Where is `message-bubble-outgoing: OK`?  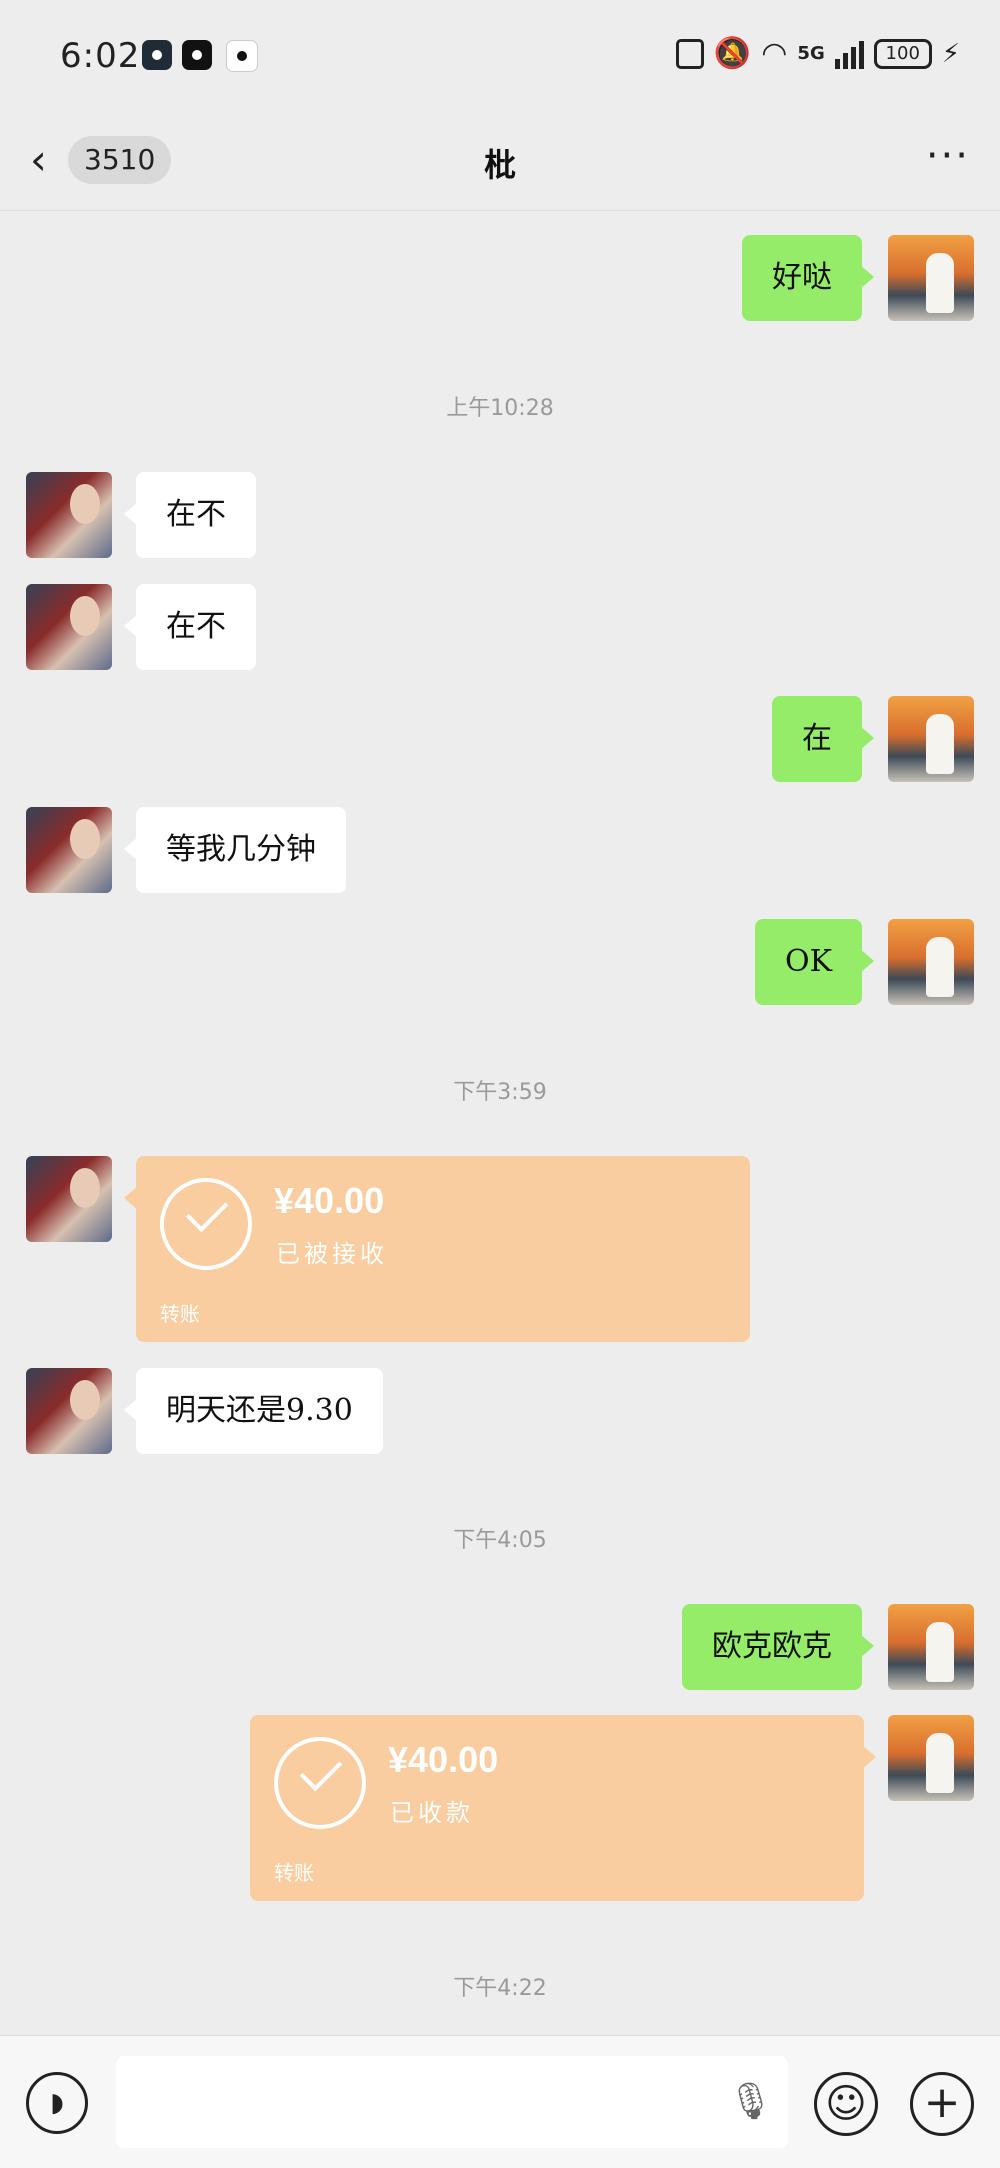
message-bubble-outgoing: OK is located at coordinates (814, 962).